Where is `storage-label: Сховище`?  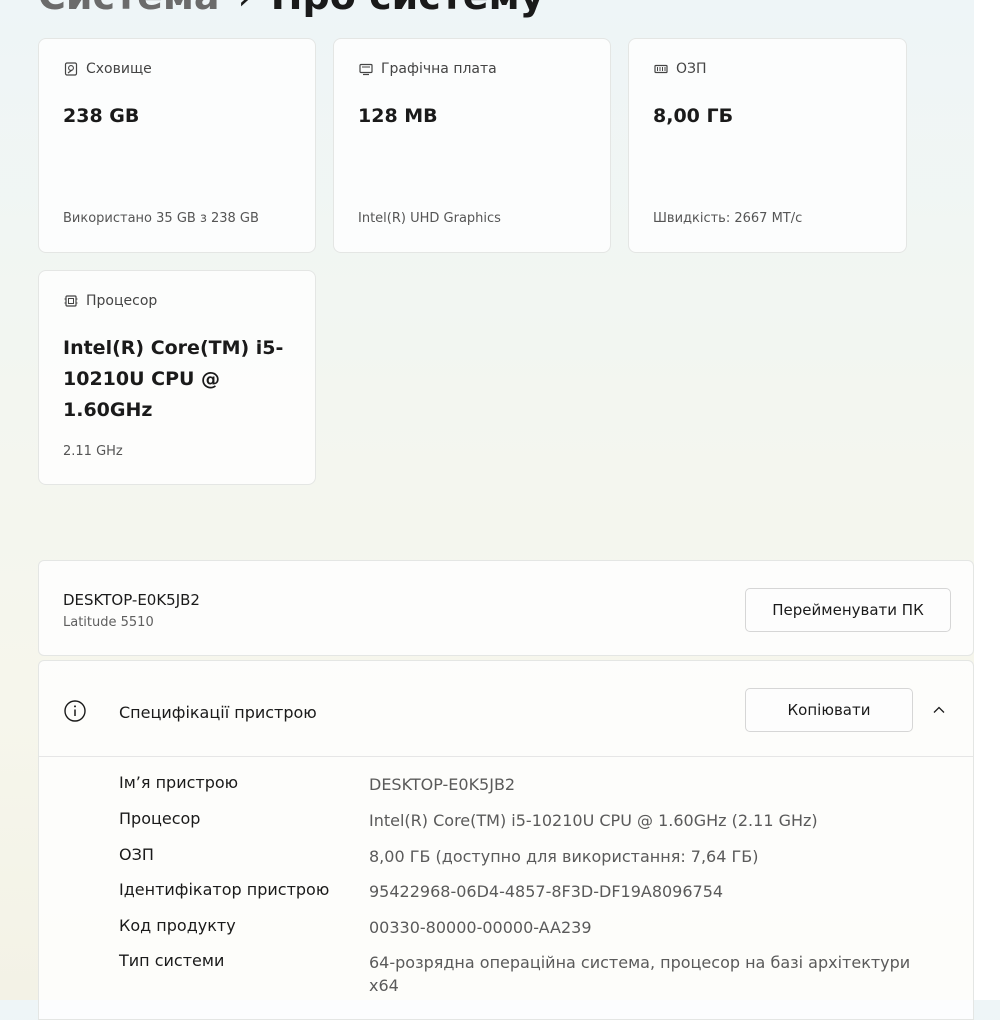 storage-label: Сховище is located at coordinates (119, 69).